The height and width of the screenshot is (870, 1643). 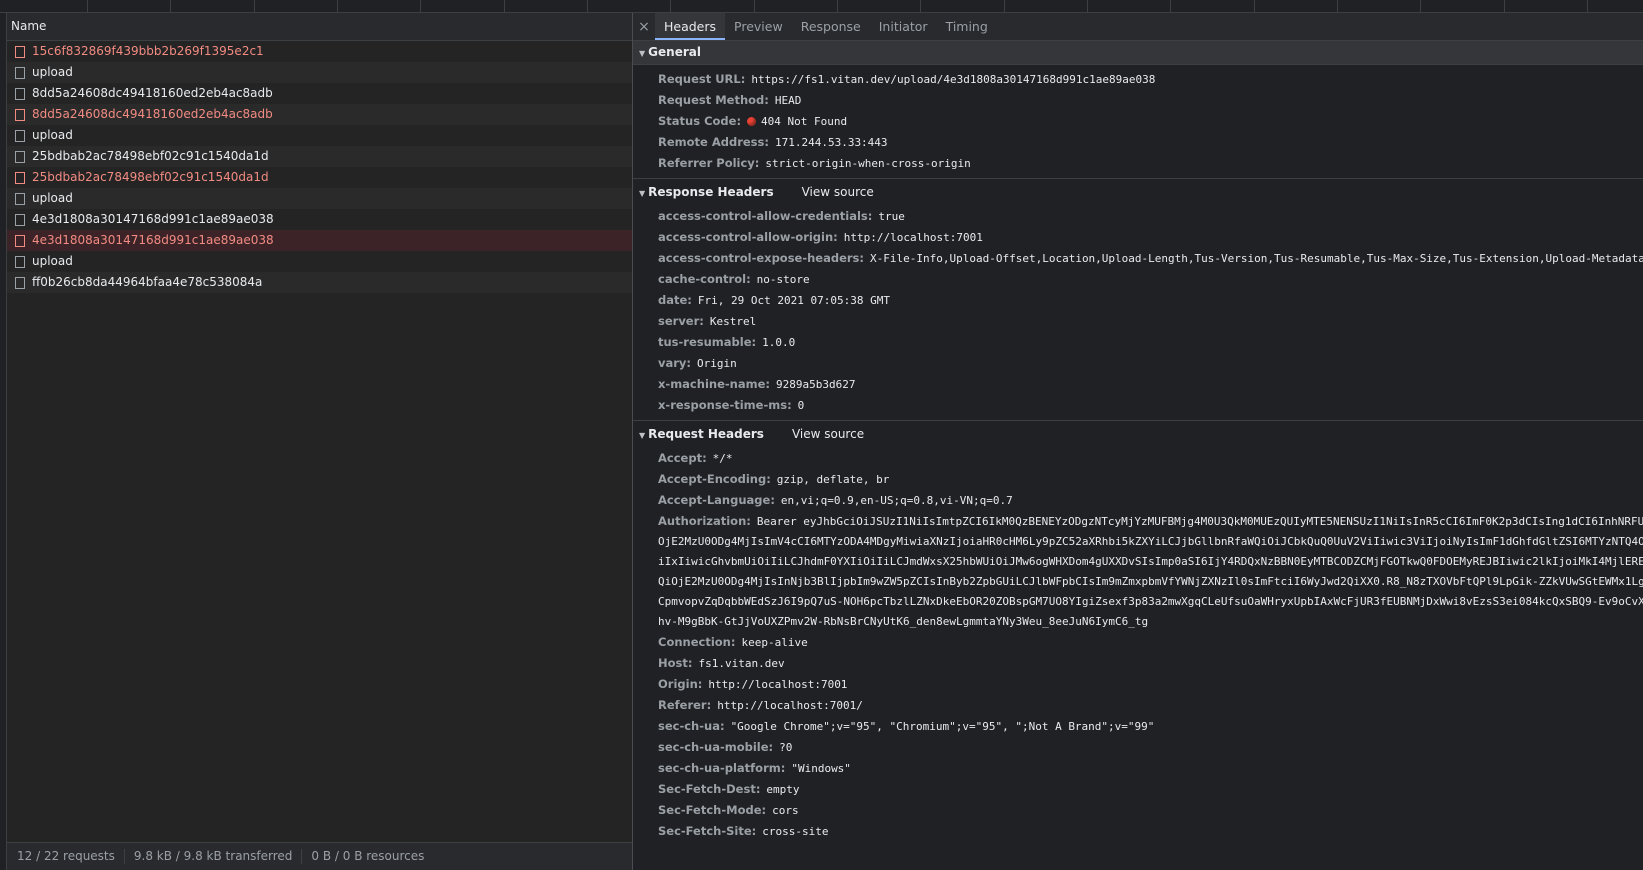 I want to click on header-row: vary: Origin, so click(x=1138, y=363).